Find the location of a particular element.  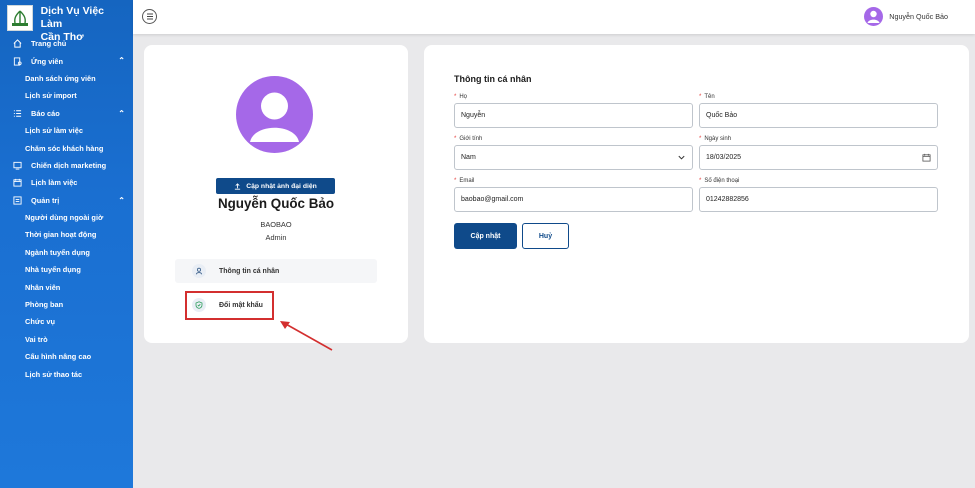

gender-select: Nam is located at coordinates (573, 157).